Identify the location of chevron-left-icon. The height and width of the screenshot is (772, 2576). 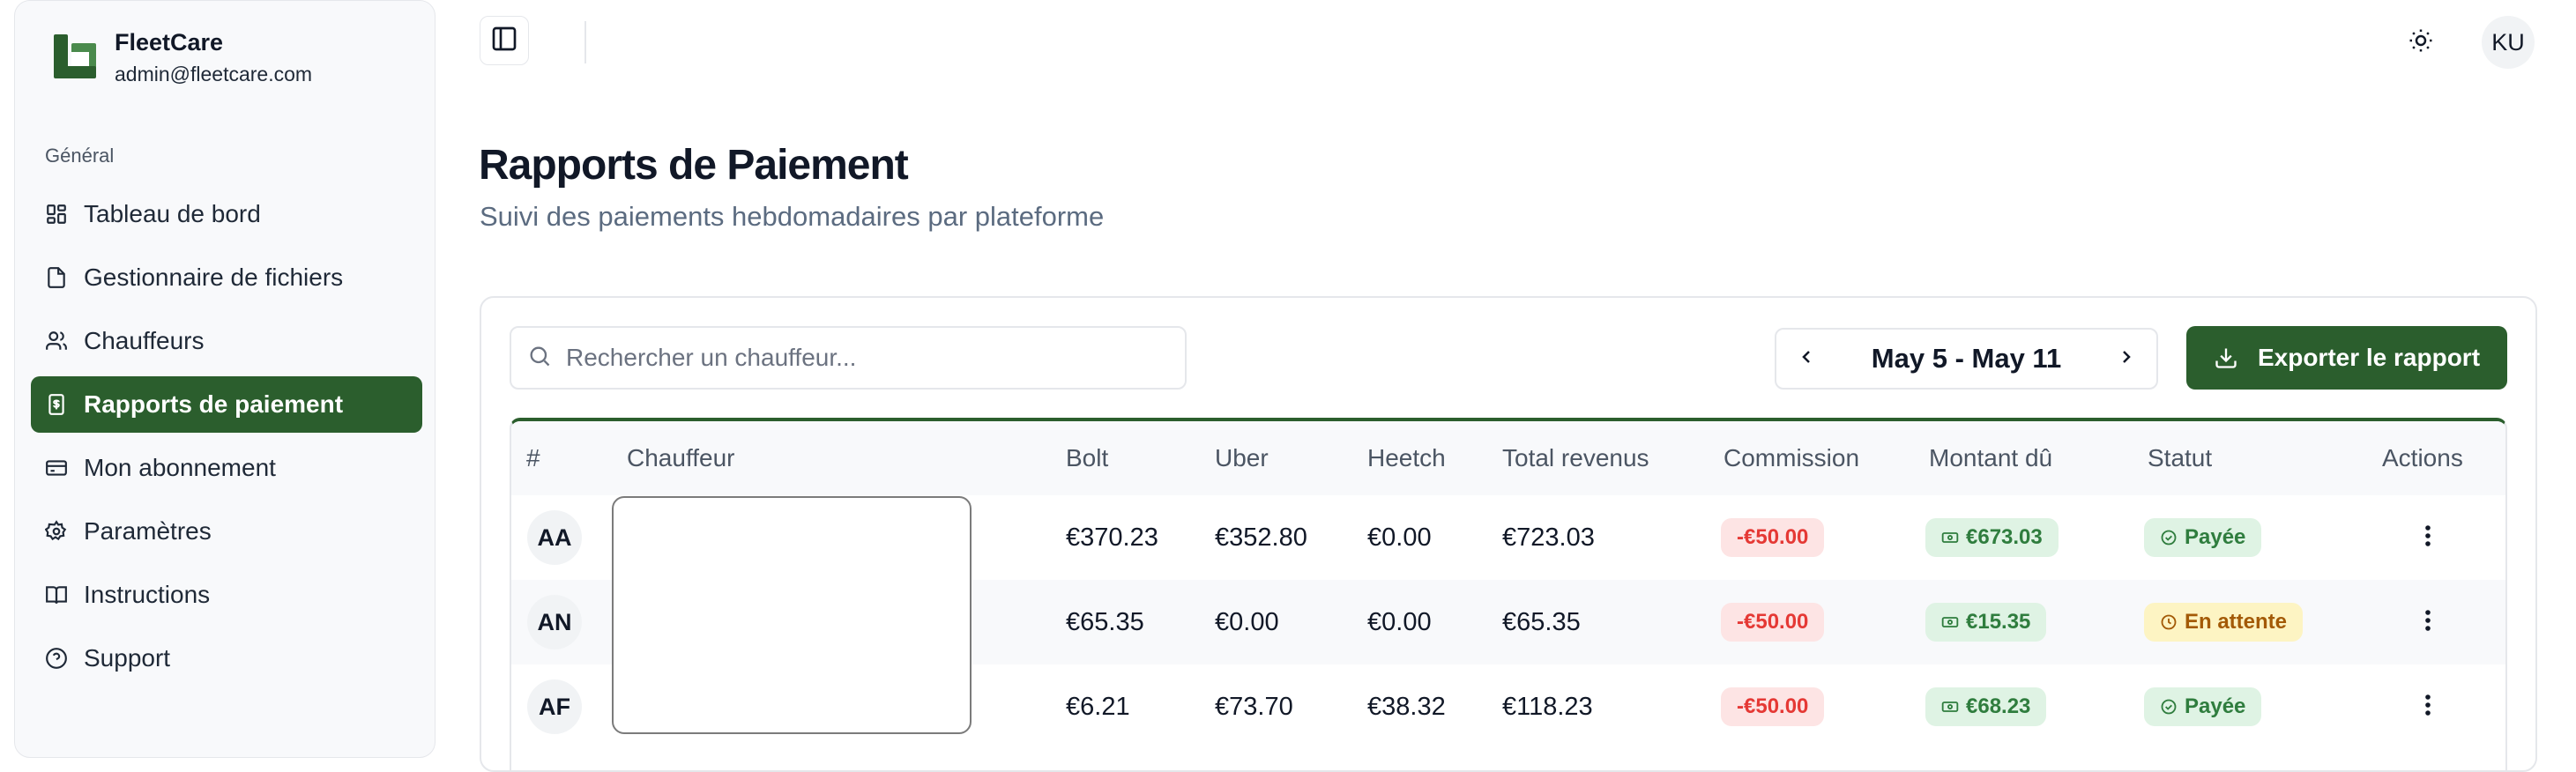
(1807, 359).